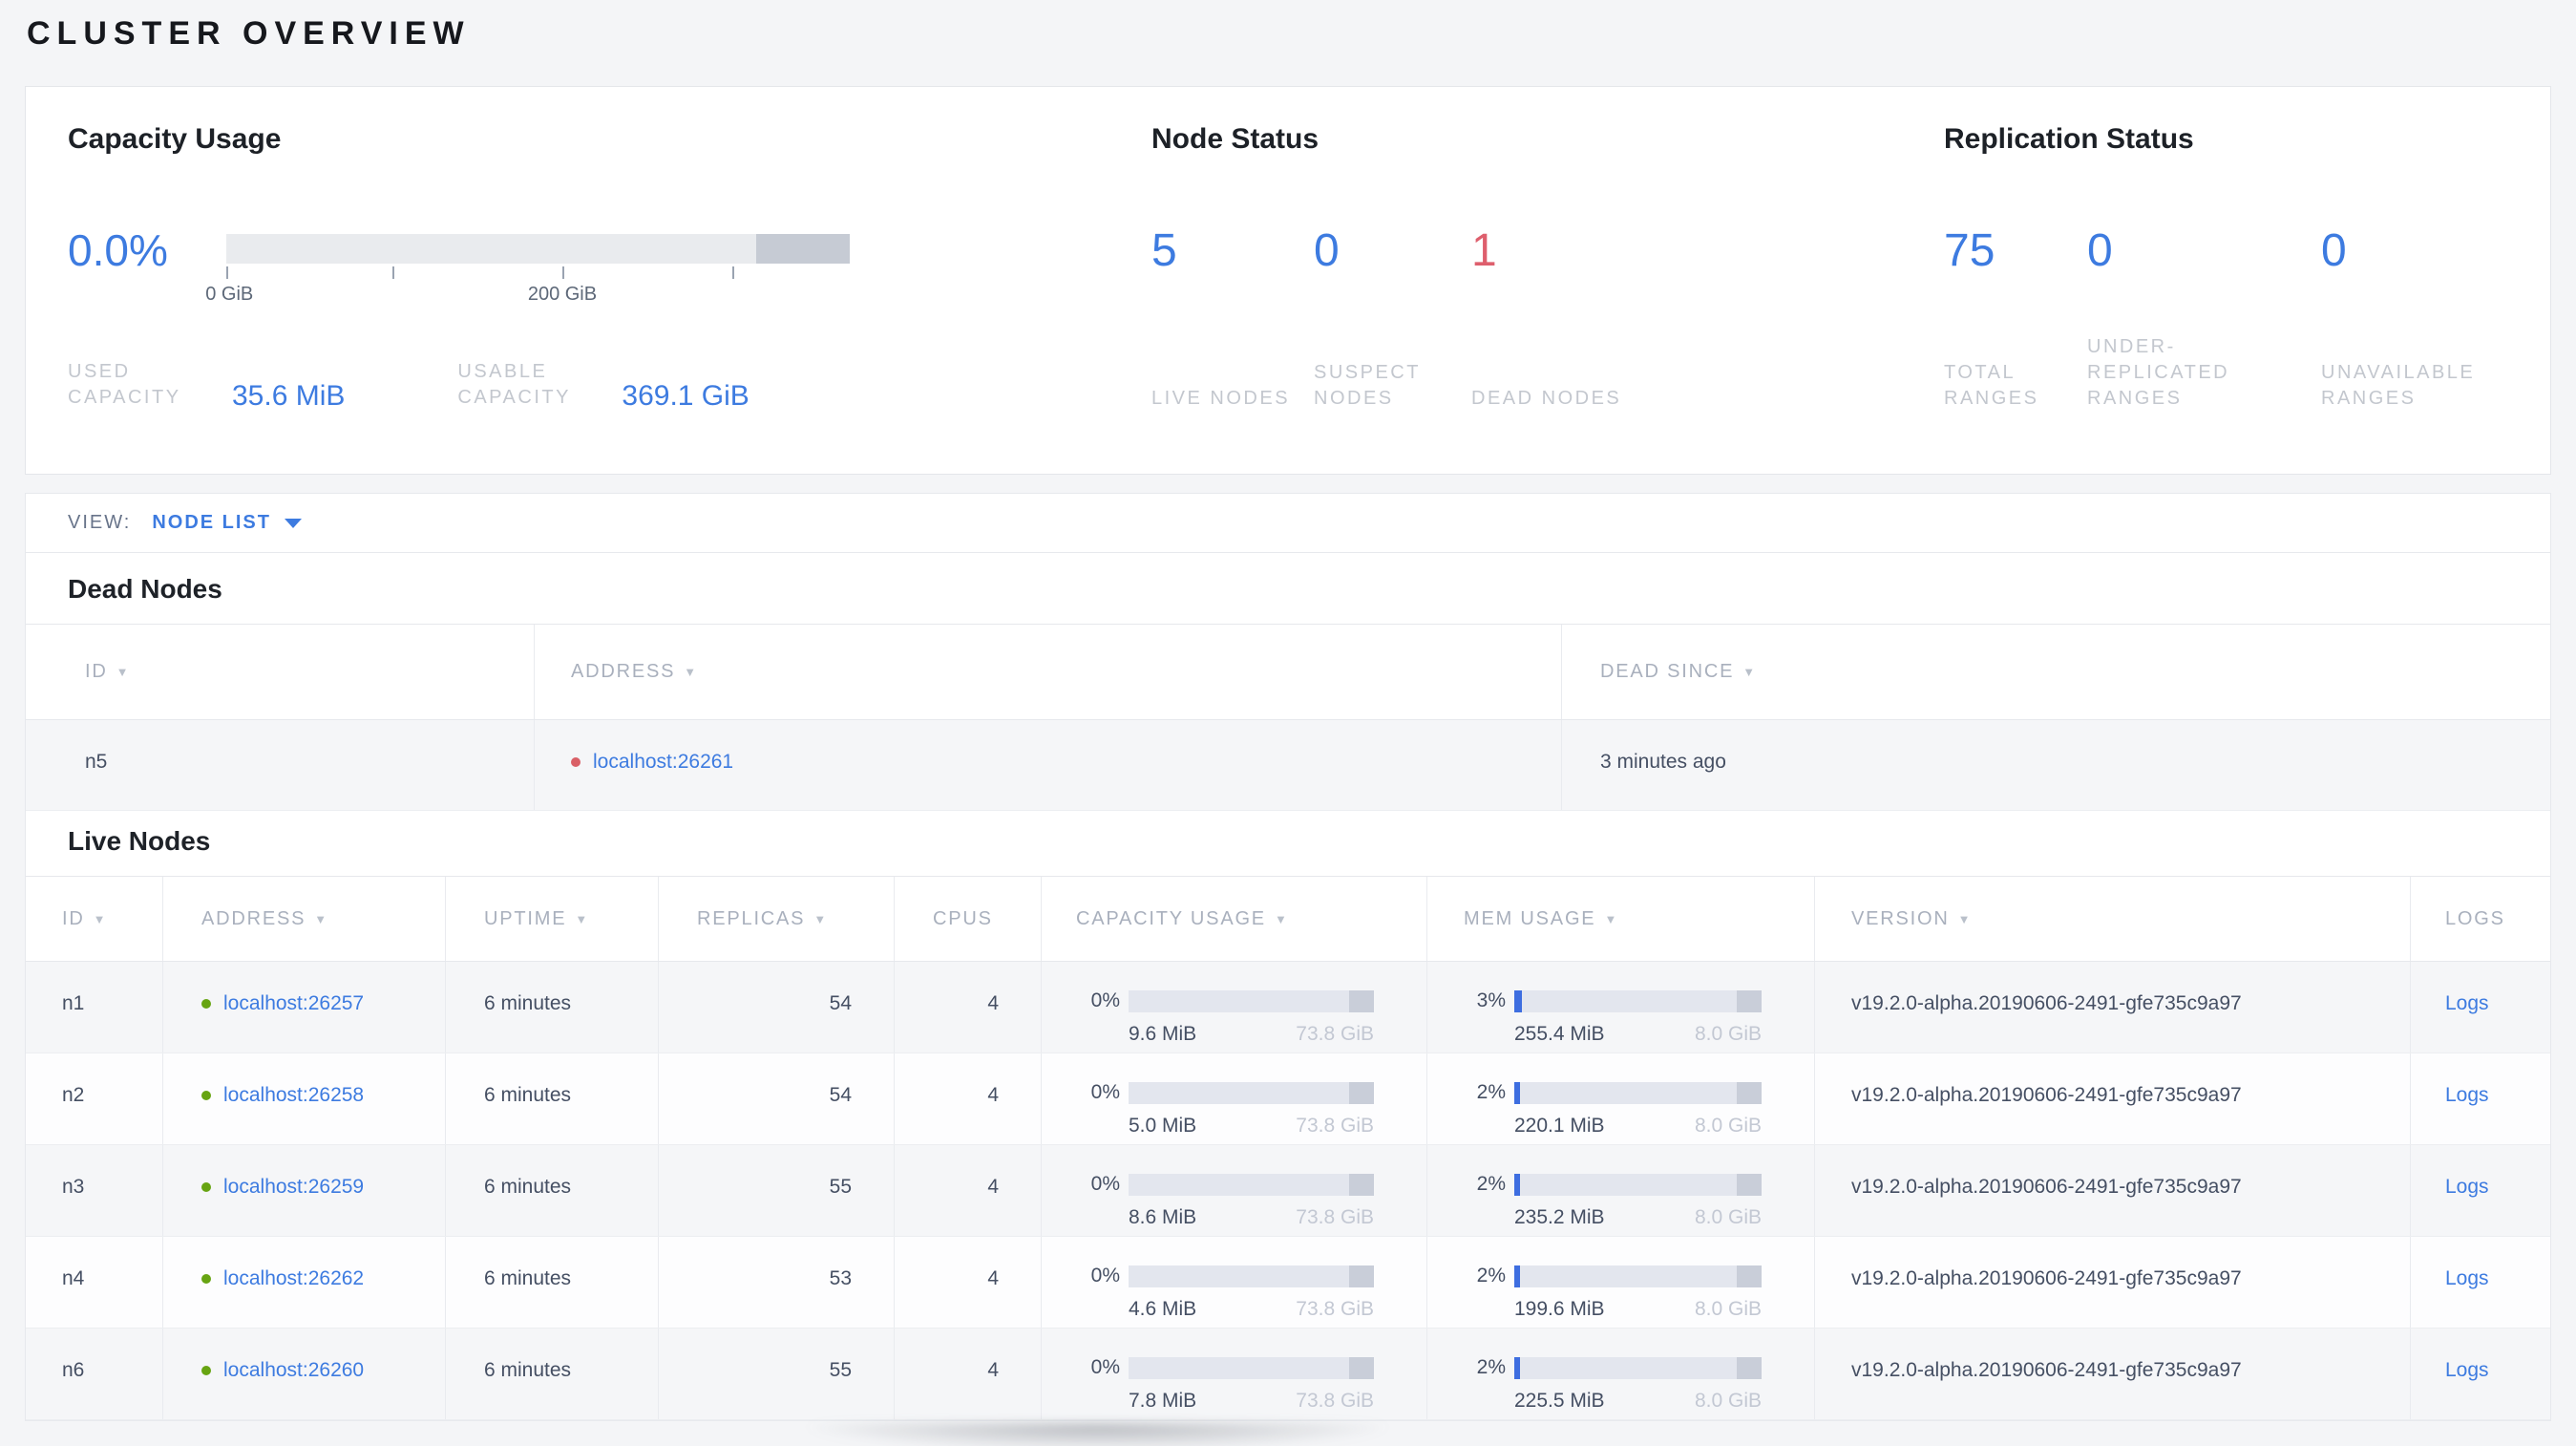  Describe the element at coordinates (175, 139) in the screenshot. I see `capacity-usage-title: Capacity Usage` at that location.